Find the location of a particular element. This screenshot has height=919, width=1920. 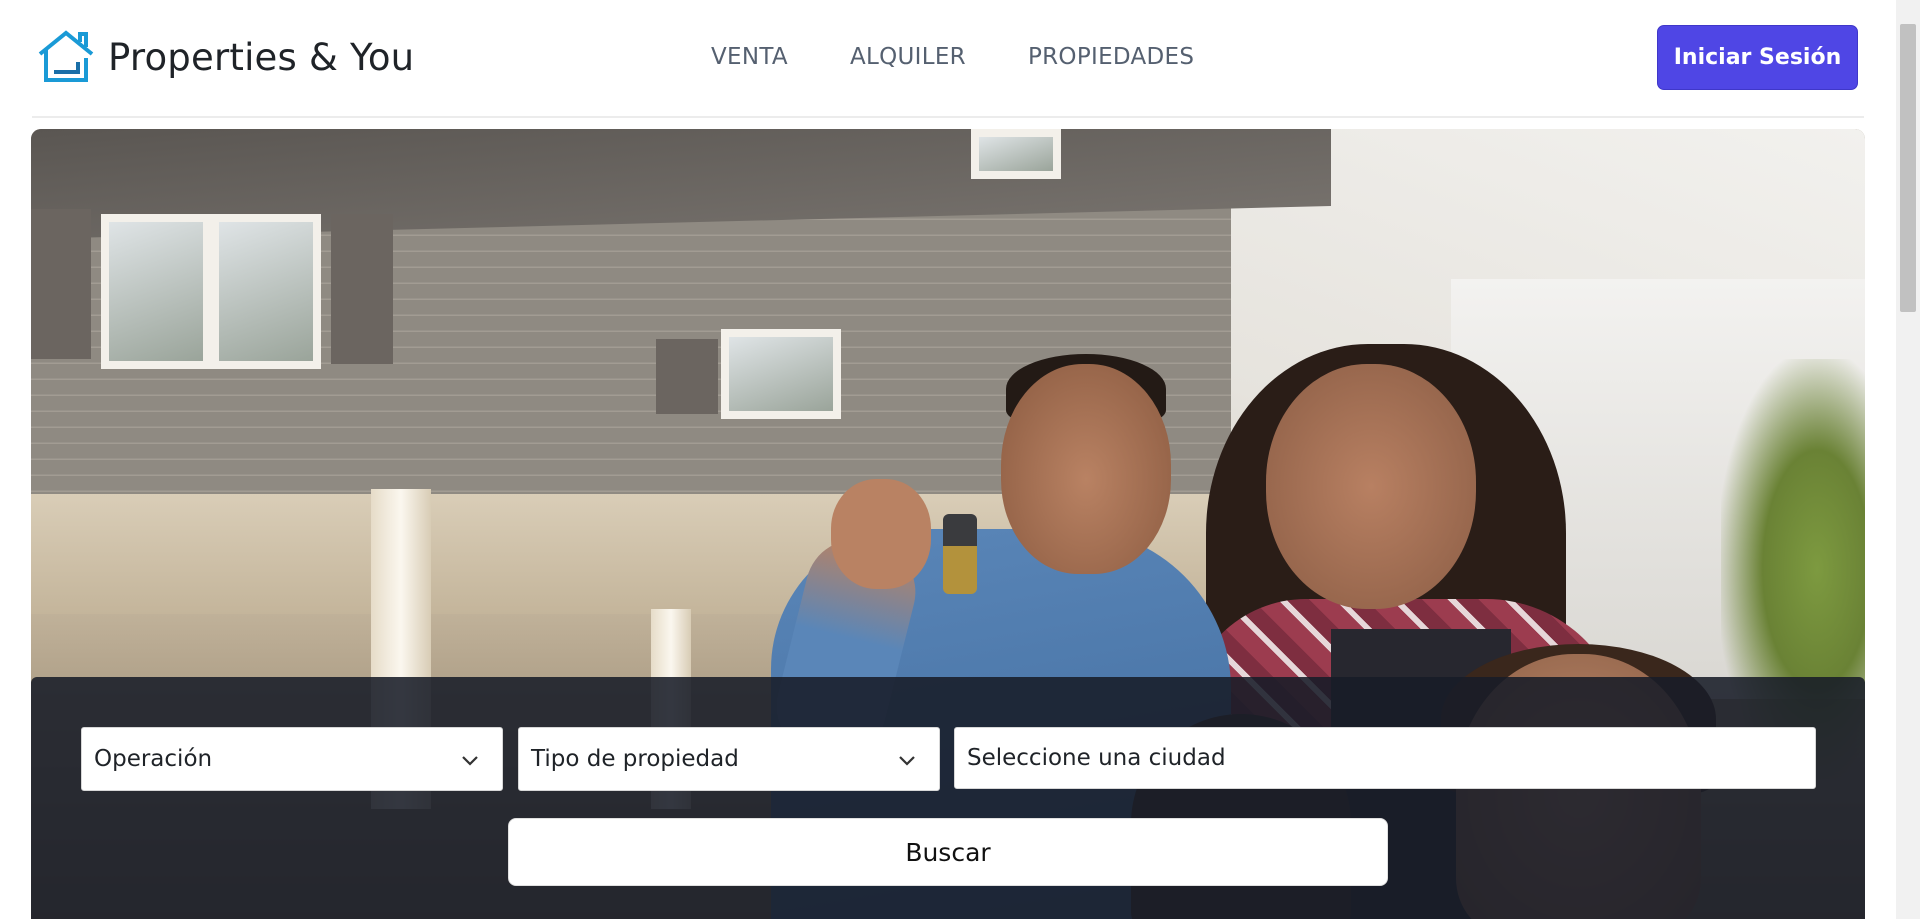

search-button: Buscar is located at coordinates (948, 852).